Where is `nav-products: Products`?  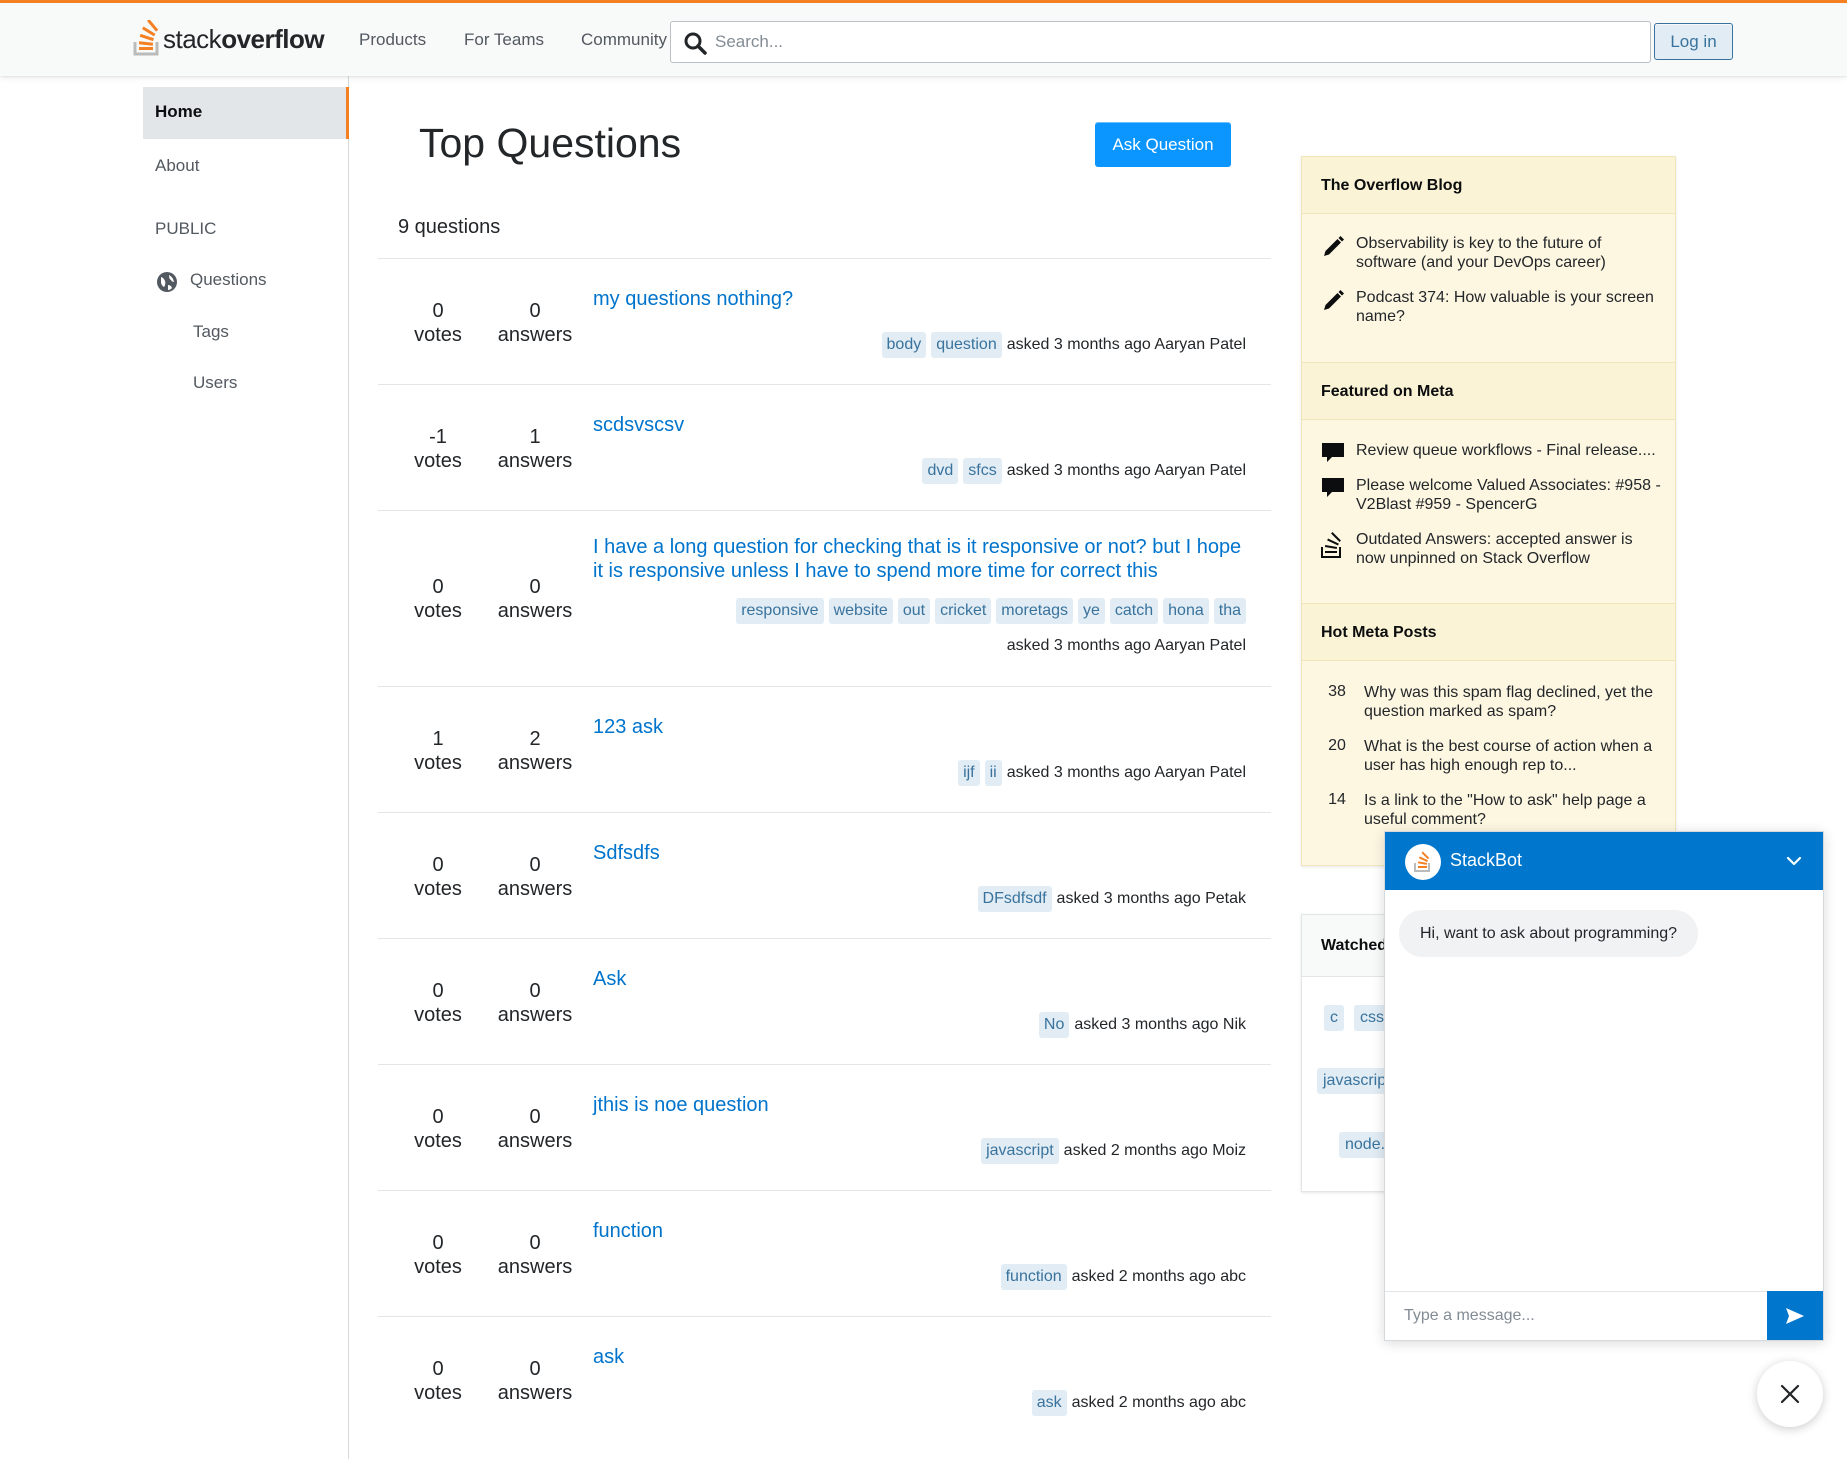 nav-products: Products is located at coordinates (392, 40).